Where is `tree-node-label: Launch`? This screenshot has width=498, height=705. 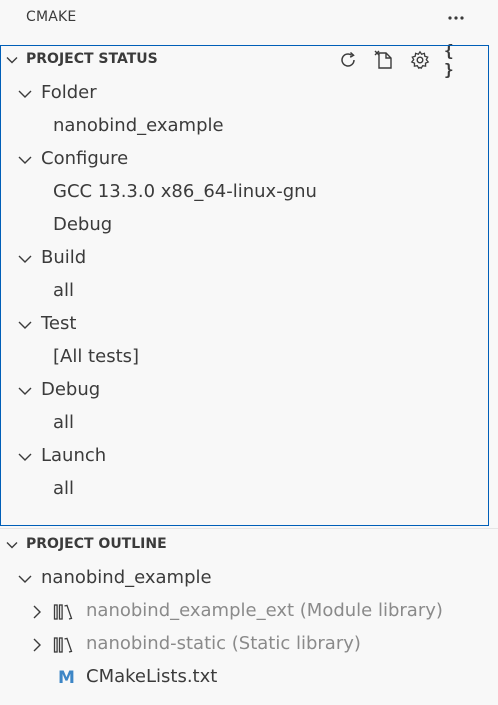
tree-node-label: Launch is located at coordinates (74, 455).